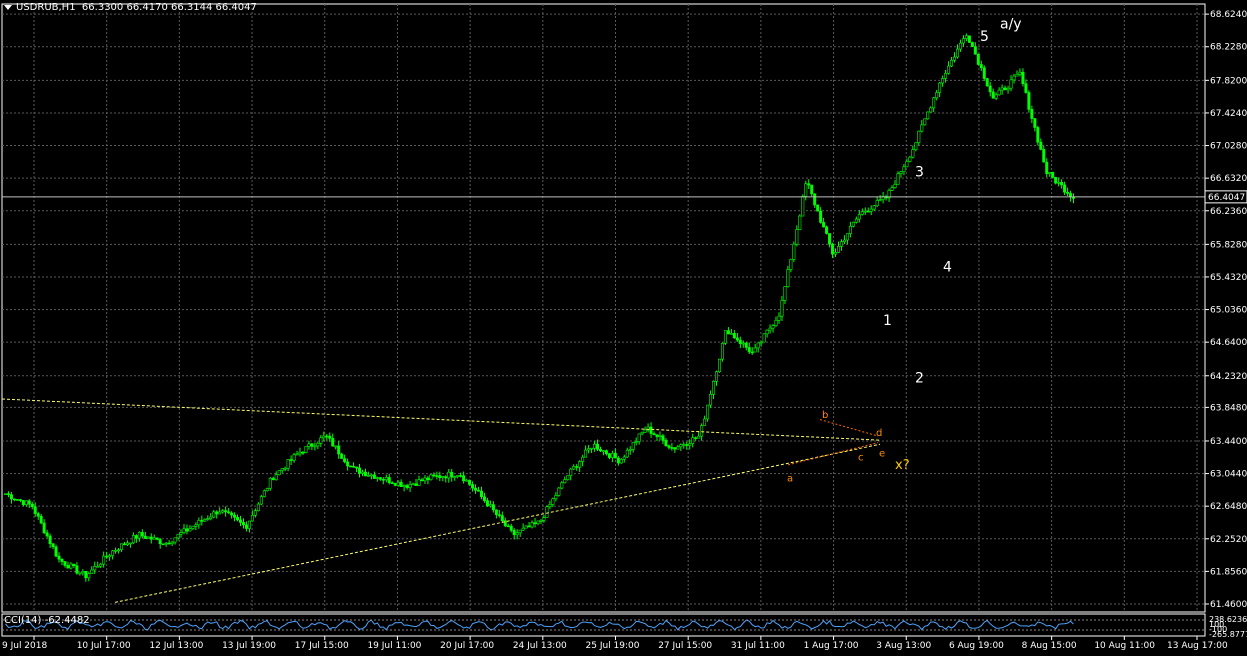  Describe the element at coordinates (849, 428) in the screenshot. I see `triangle-line-upper` at that location.